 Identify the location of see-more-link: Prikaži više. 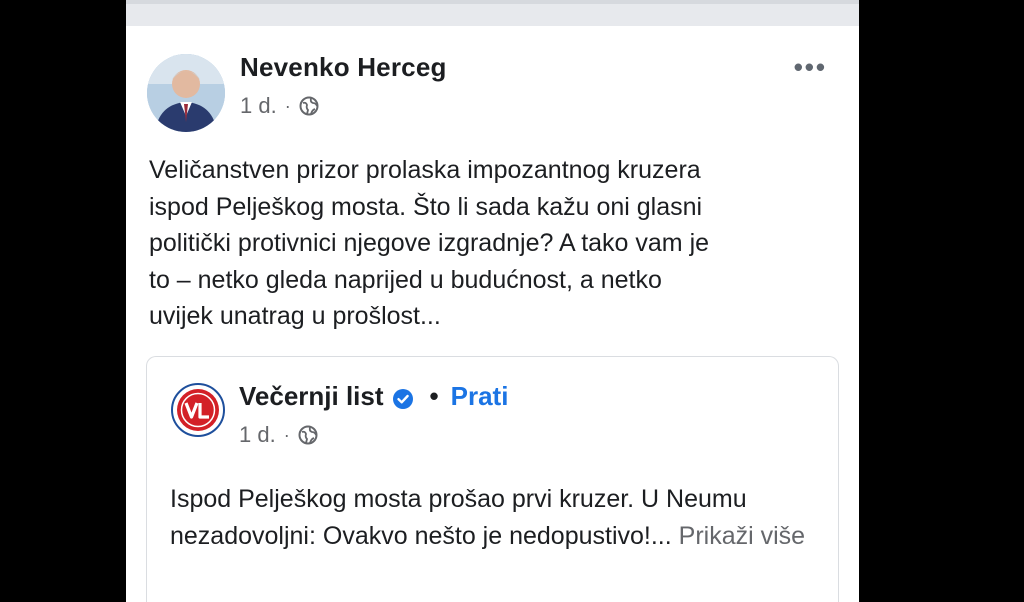
(742, 536).